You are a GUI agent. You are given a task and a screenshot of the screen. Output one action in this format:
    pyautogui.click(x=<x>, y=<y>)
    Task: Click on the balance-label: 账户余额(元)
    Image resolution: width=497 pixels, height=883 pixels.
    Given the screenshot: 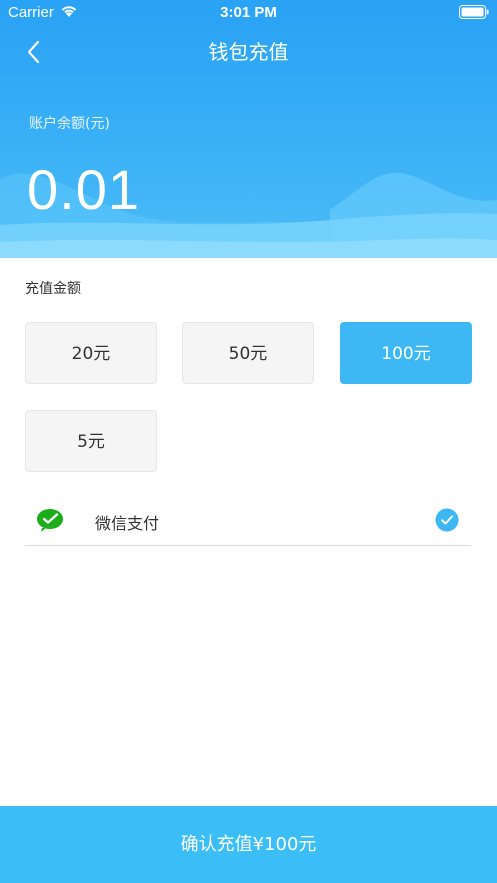 What is the action you would take?
    pyautogui.click(x=69, y=124)
    